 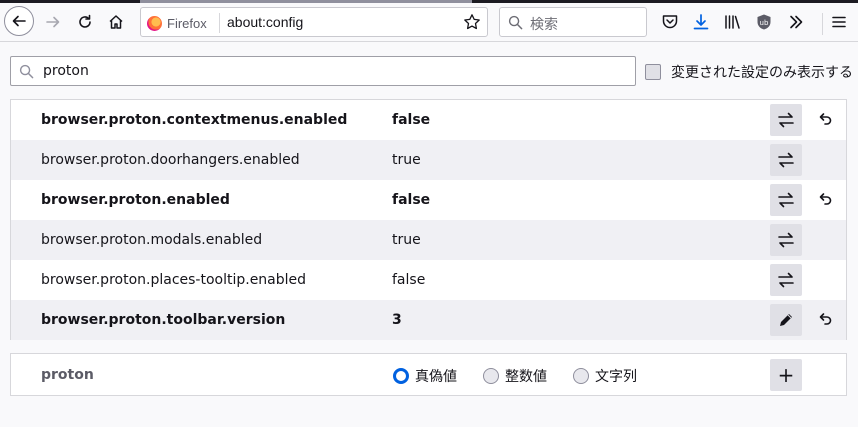 I want to click on toolbar-separator, so click(x=822, y=24).